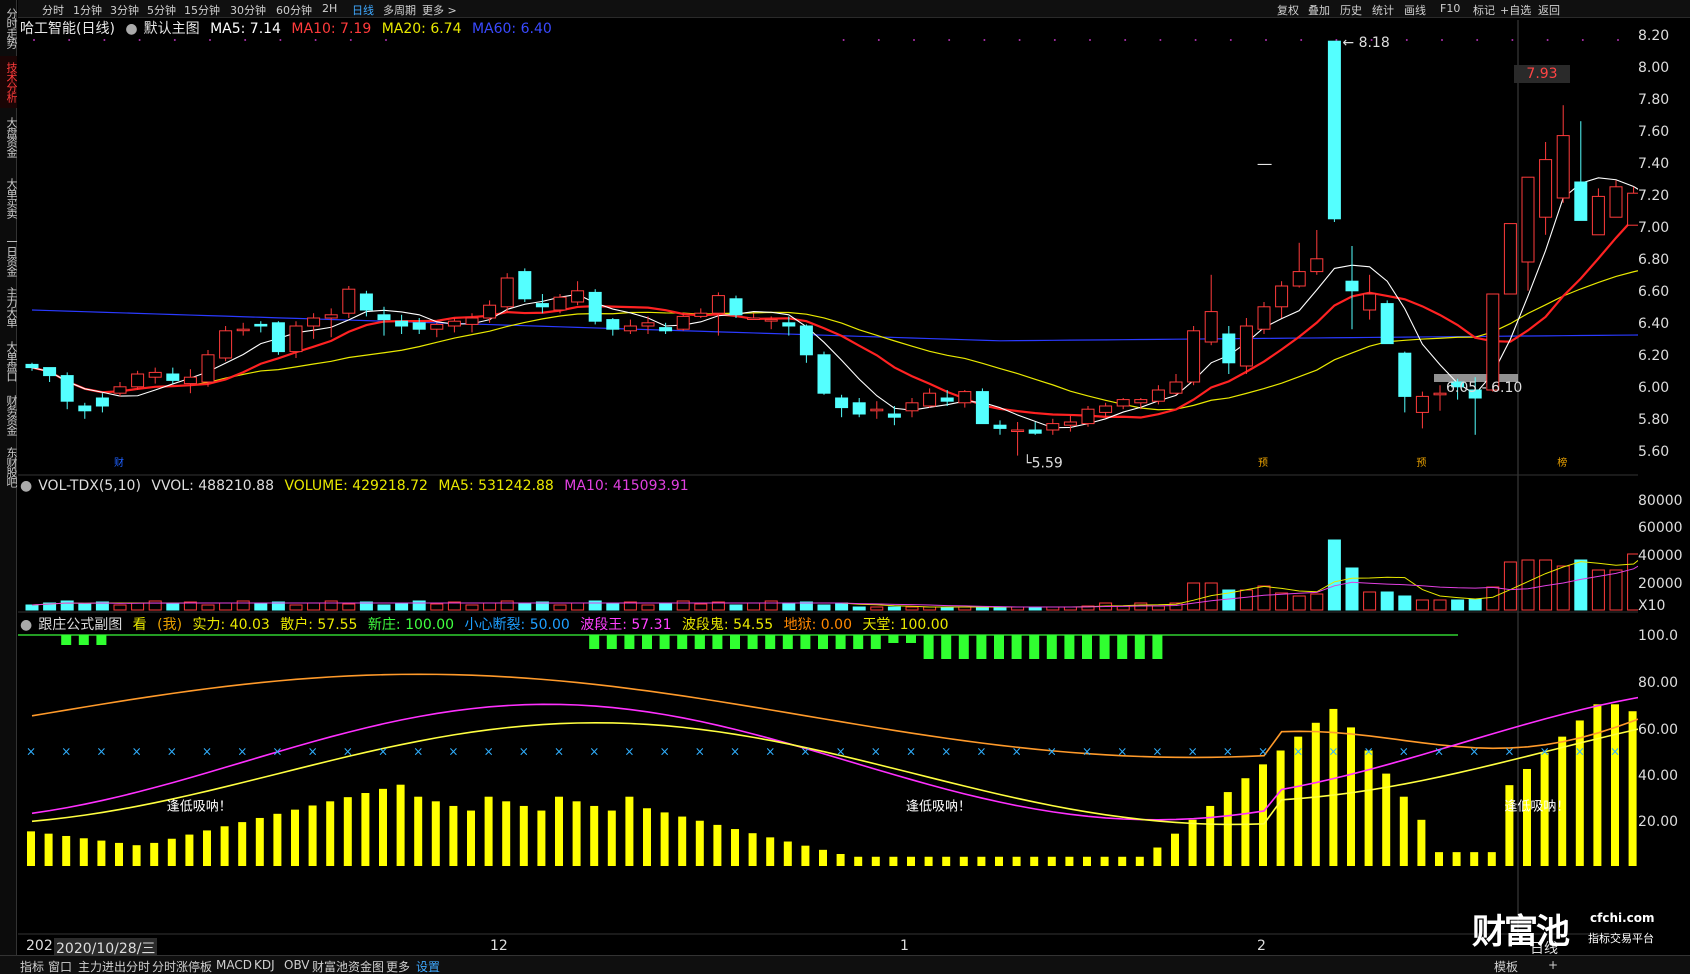 This screenshot has width=1690, height=974. Describe the element at coordinates (297, 965) in the screenshot. I see `bottom-item-6: OBV` at that location.